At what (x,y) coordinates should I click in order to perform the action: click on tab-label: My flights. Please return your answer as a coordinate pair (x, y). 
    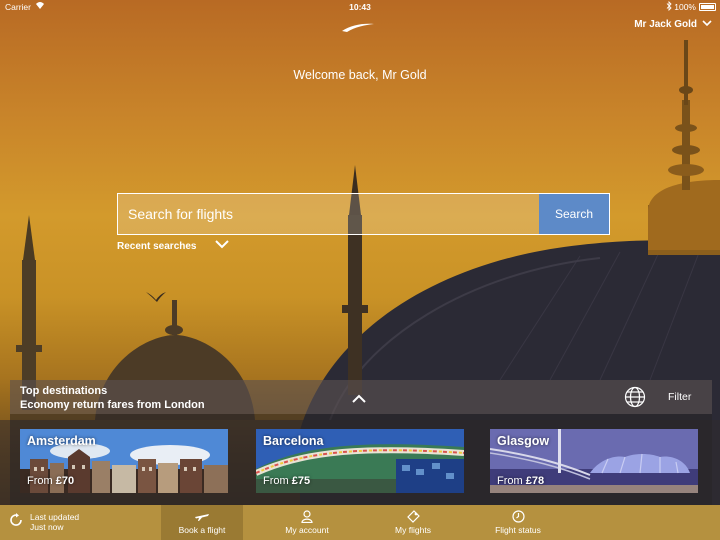
    Looking at the image, I should click on (413, 530).